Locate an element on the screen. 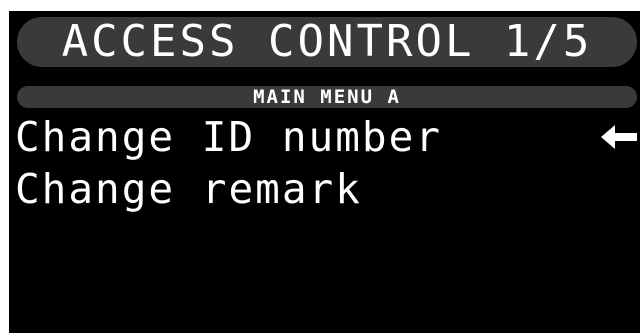  menu-subtitle: MAIN MENU A is located at coordinates (327, 97).